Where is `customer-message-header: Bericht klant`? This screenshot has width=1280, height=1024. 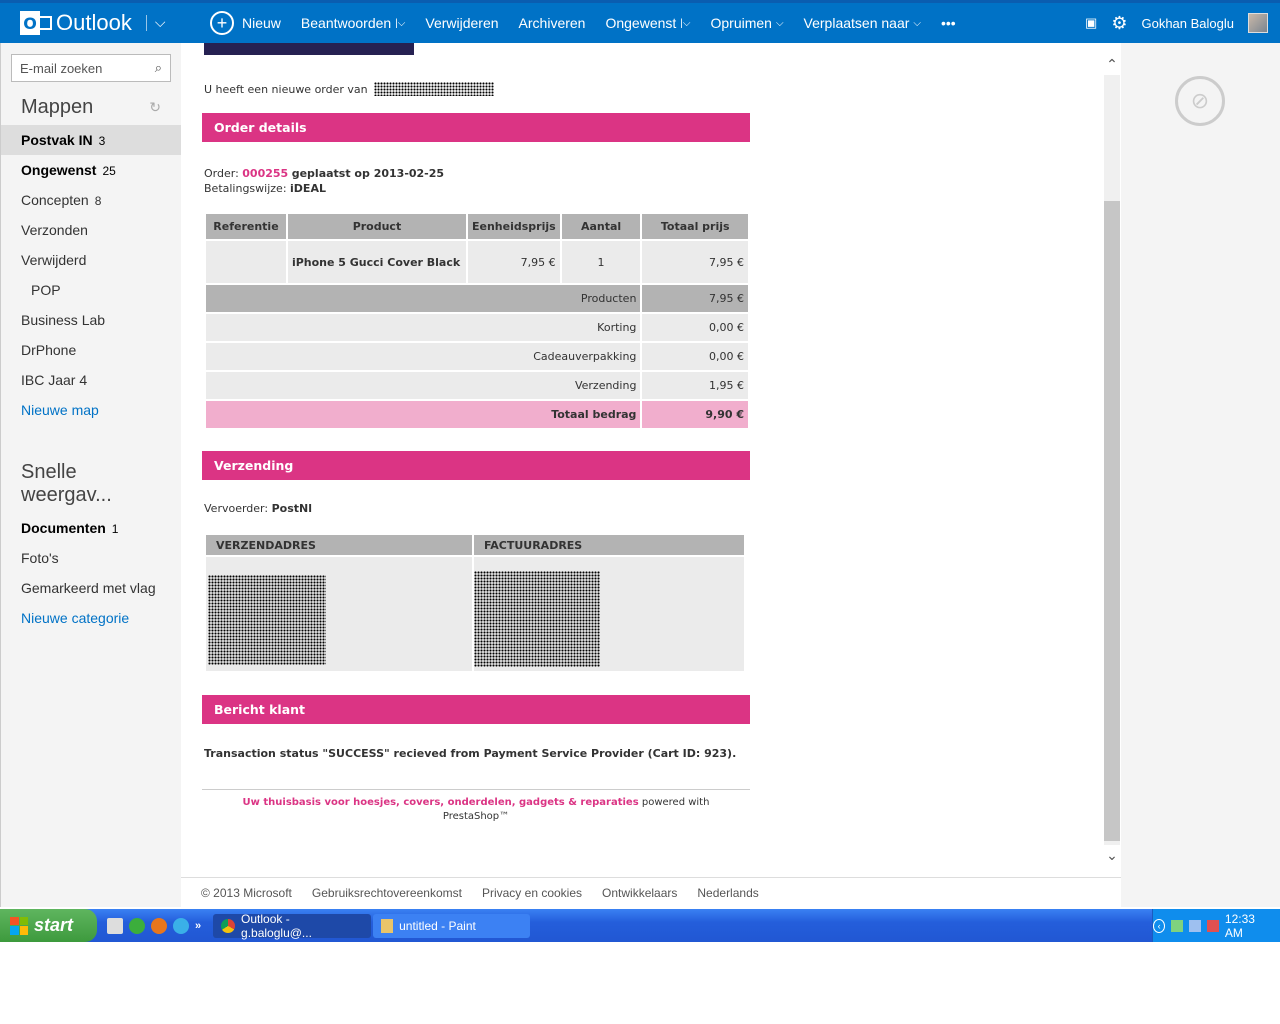 customer-message-header: Bericht klant is located at coordinates (476, 709).